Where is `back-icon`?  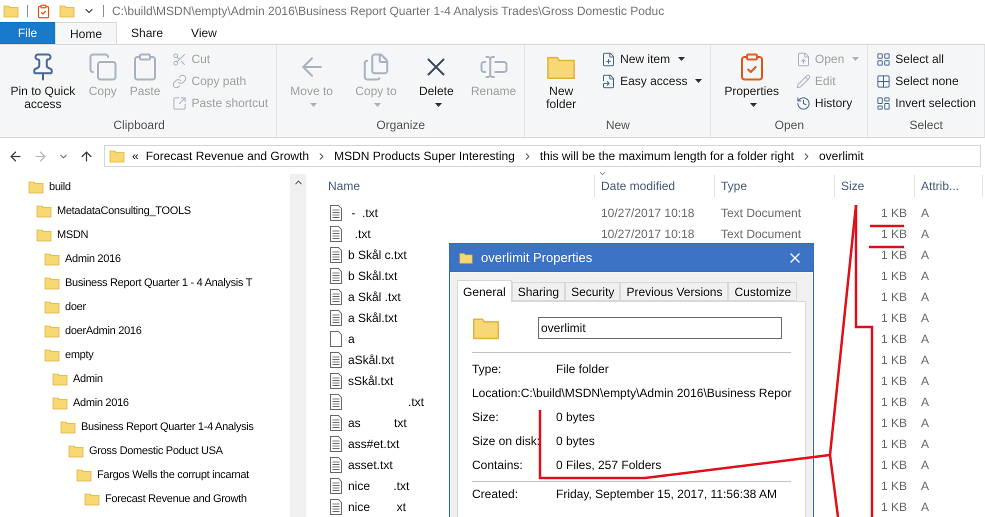 back-icon is located at coordinates (15, 156).